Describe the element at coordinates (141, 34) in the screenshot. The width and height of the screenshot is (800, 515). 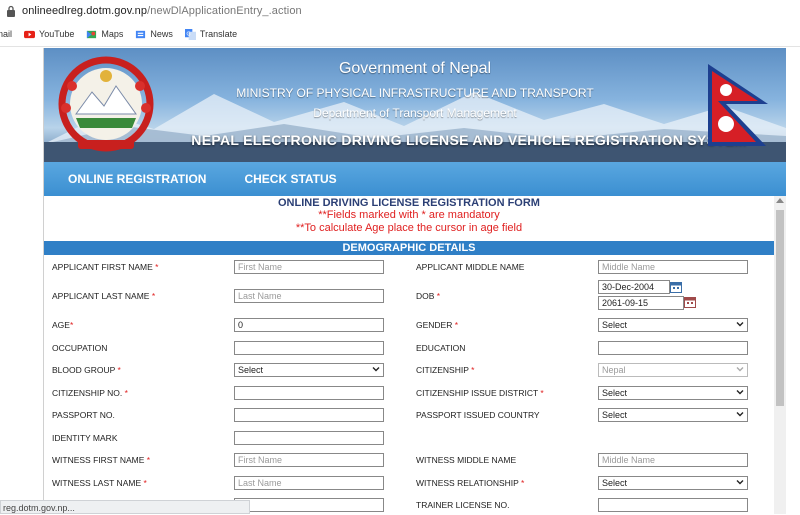
I see `news-icon` at that location.